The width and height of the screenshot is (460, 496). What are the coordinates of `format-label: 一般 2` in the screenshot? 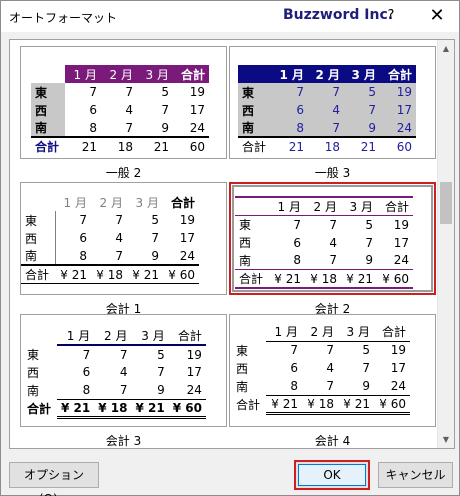 It's located at (123, 173).